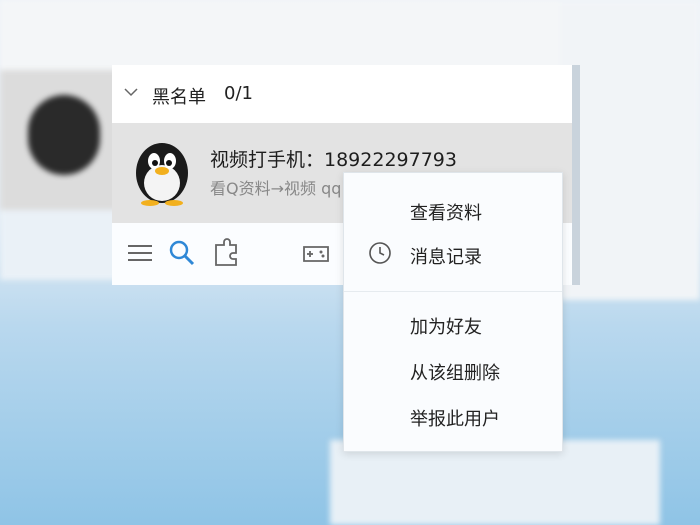 This screenshot has width=700, height=525. Describe the element at coordinates (380, 253) in the screenshot. I see `clock-icon` at that location.